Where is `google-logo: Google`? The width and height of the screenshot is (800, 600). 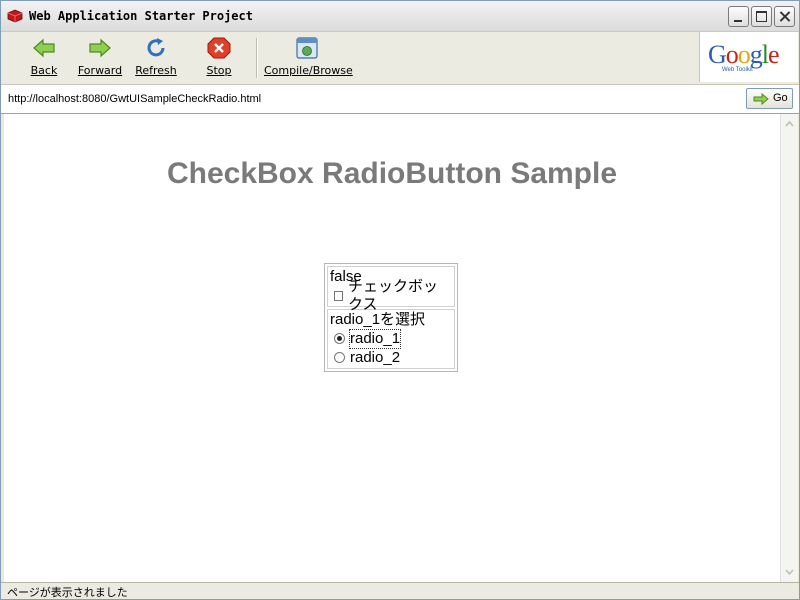 google-logo: Google is located at coordinates (744, 54).